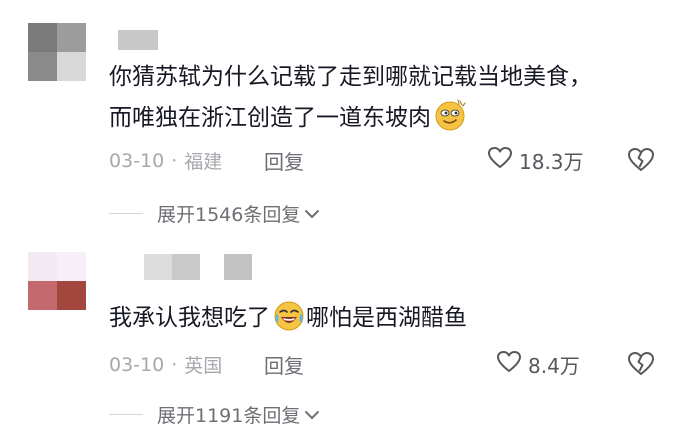 This screenshot has height=443, width=690. Describe the element at coordinates (551, 162) in the screenshot. I see `like-count: 18.3万` at that location.